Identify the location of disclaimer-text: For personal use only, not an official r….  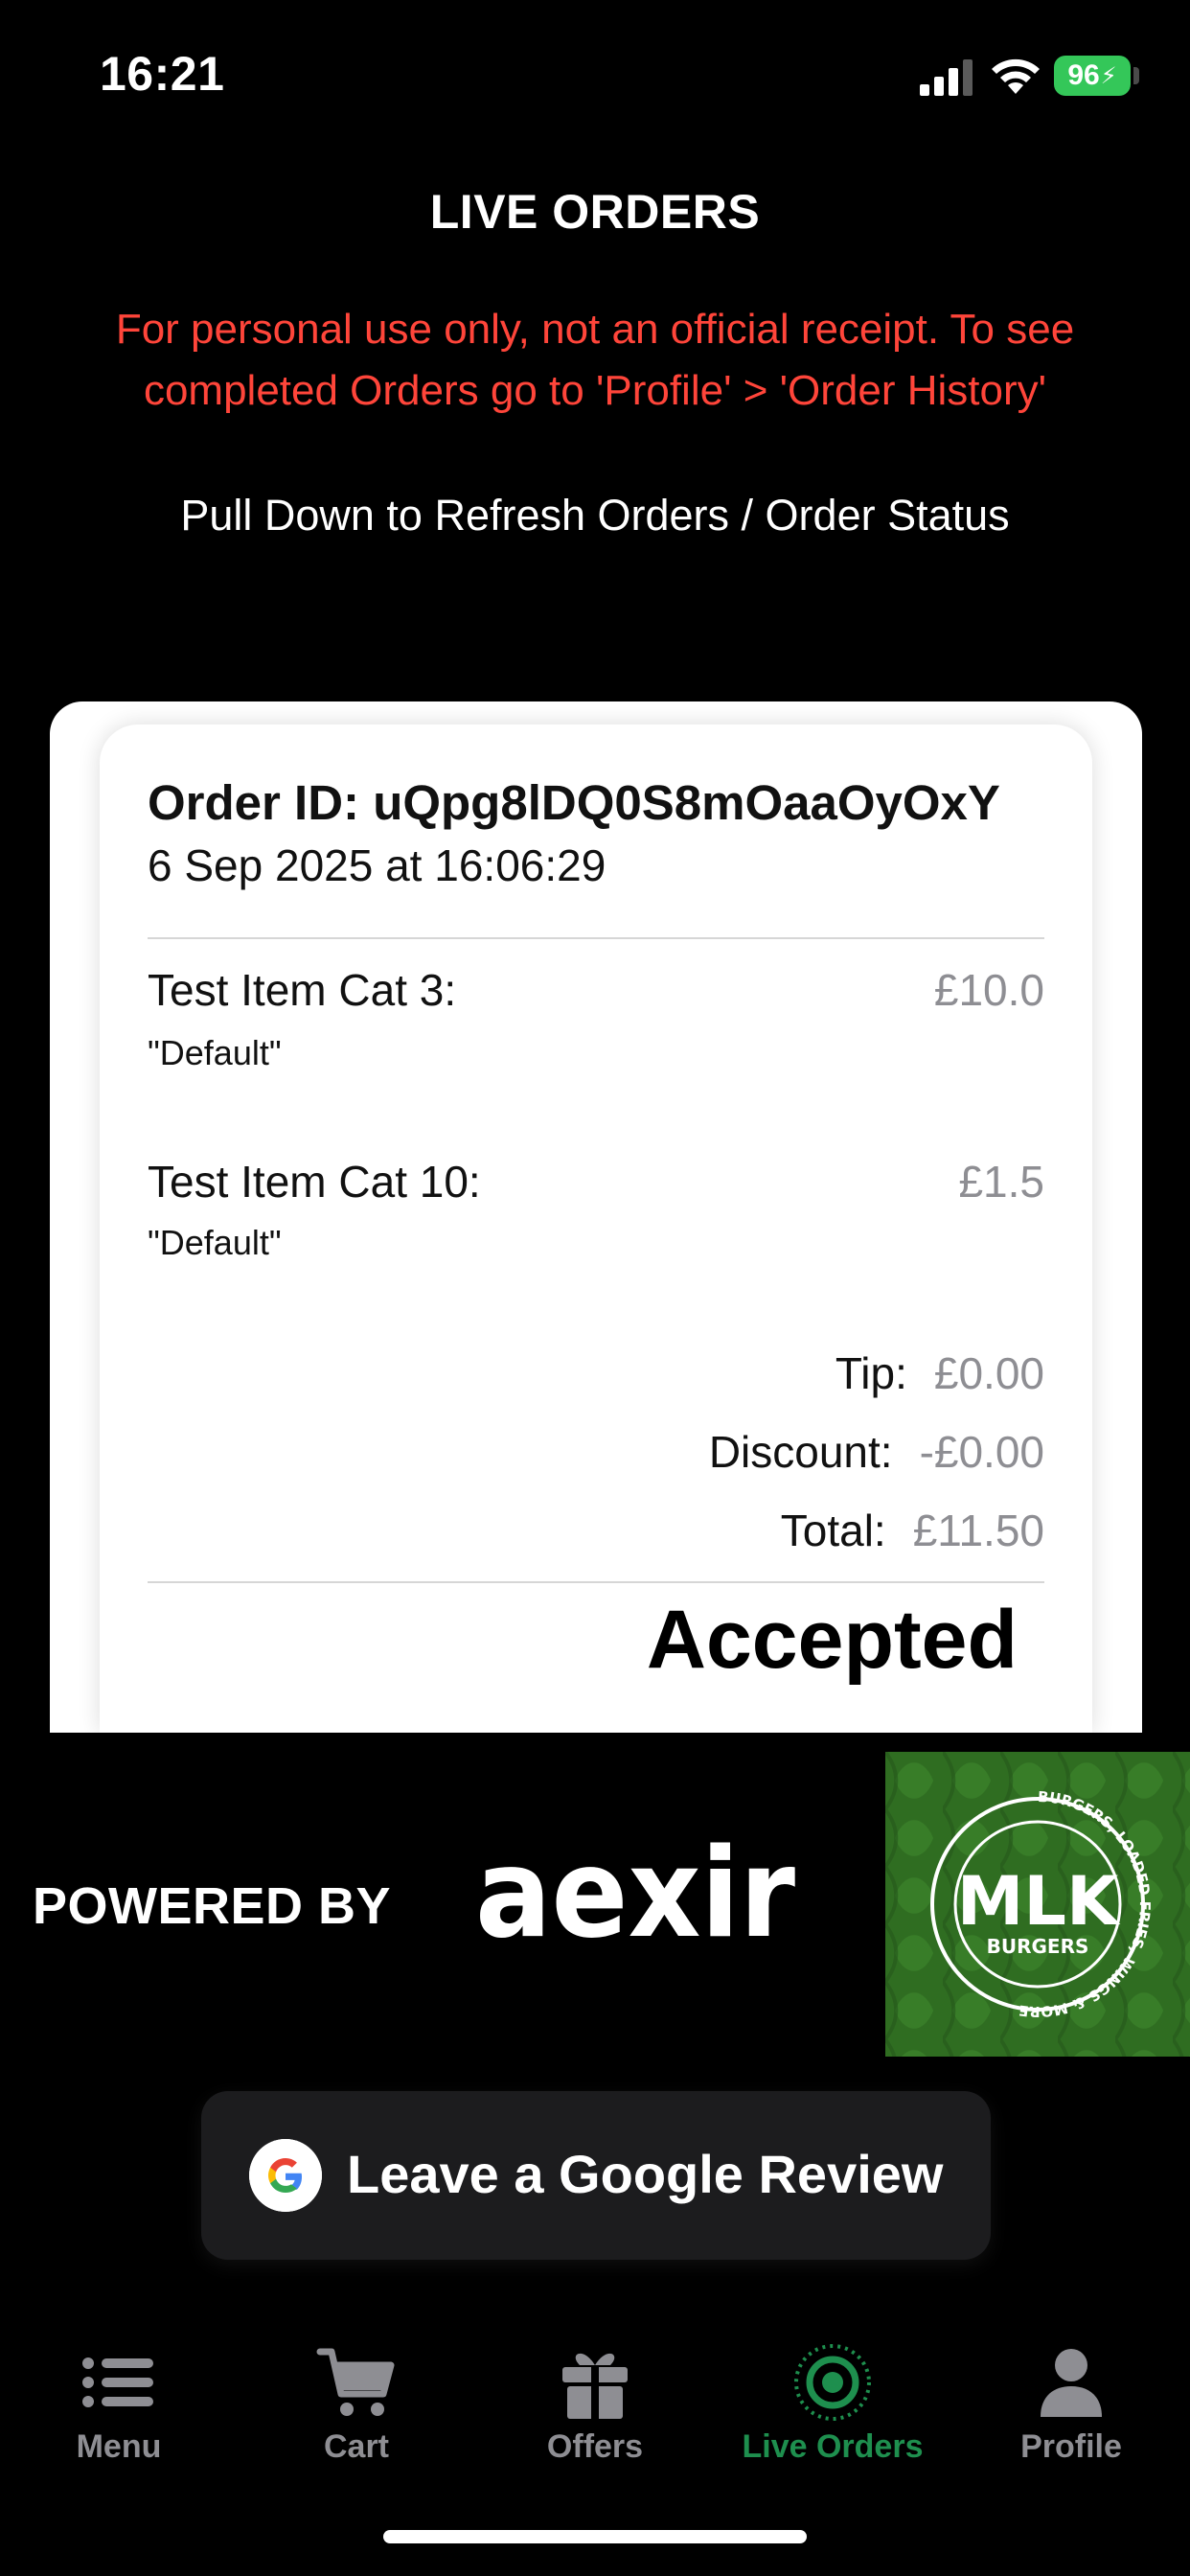
(595, 360).